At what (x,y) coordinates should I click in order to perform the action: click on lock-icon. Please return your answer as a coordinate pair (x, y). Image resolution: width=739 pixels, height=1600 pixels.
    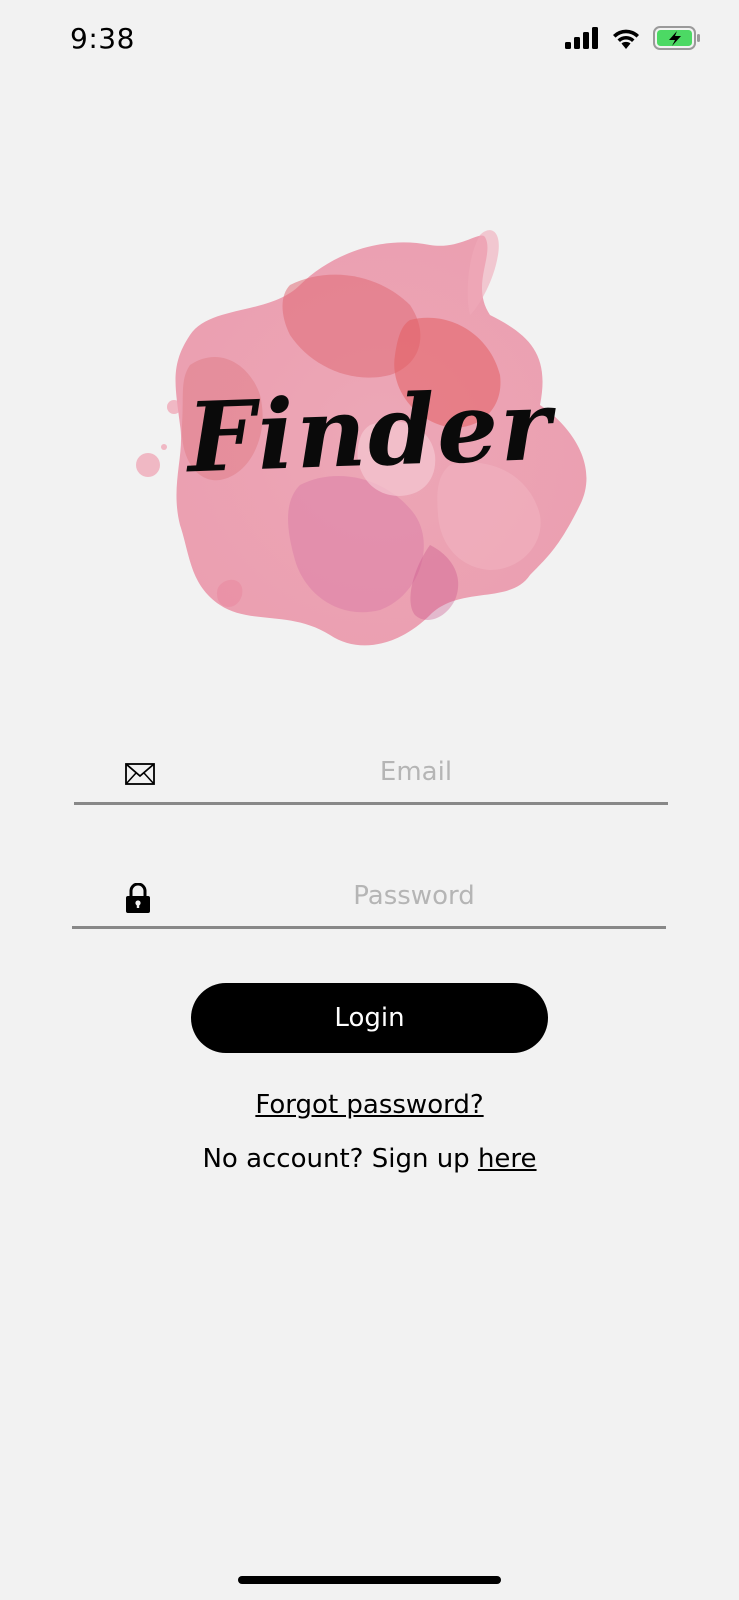
    Looking at the image, I should click on (138, 898).